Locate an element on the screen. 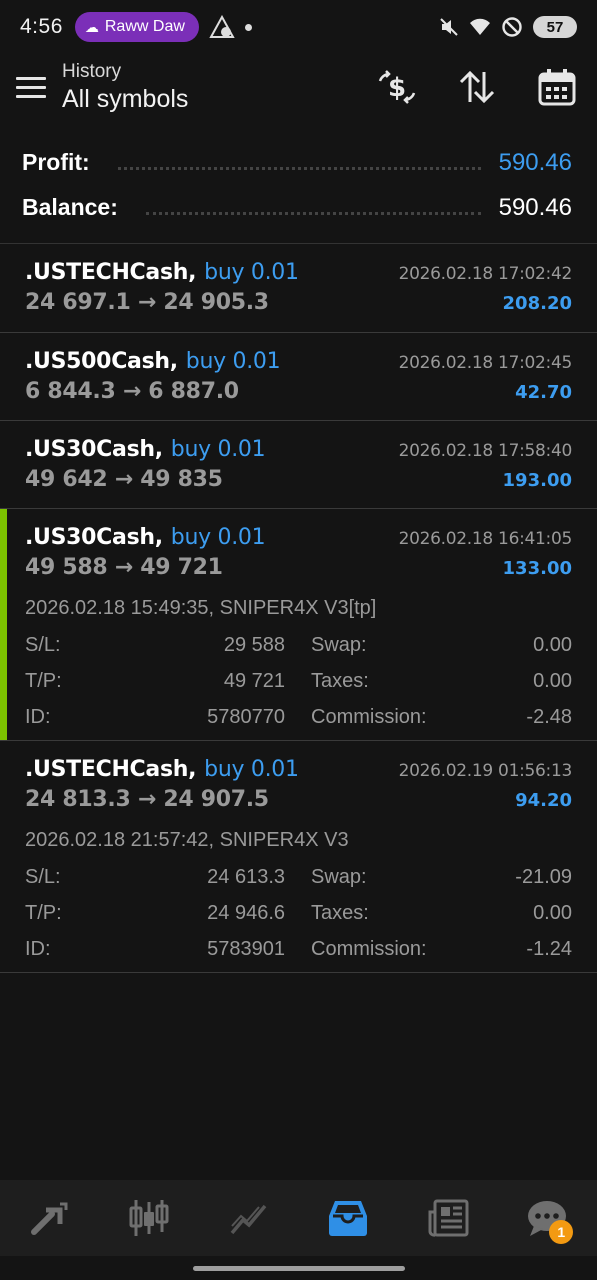 This screenshot has width=597, height=1280. media-pill: ☁ Raww Daw is located at coordinates (136, 27).